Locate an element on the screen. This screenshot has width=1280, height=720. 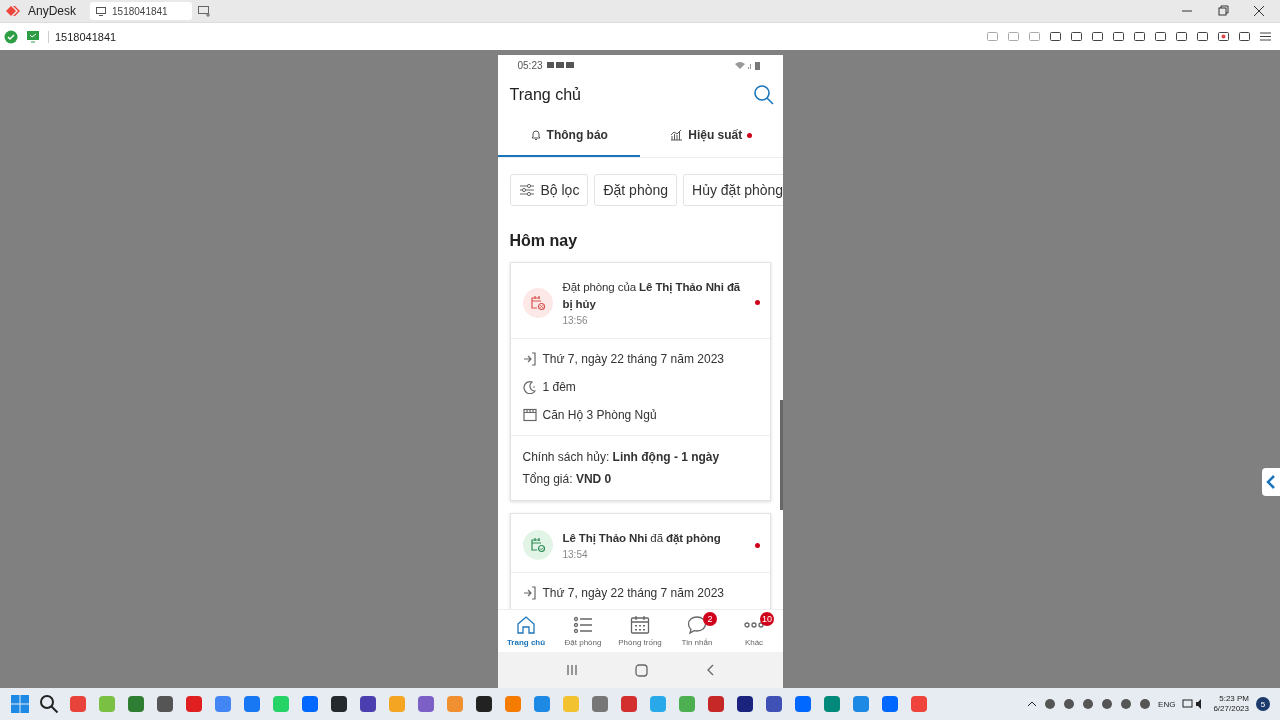
bell-icon is located at coordinates (535, 135).